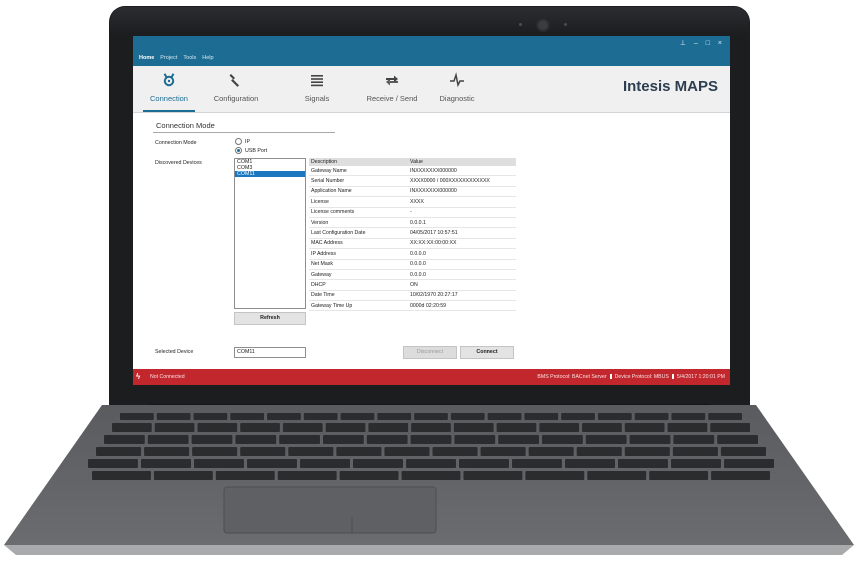 The width and height of the screenshot is (858, 562). I want to click on property-value: 0000d 02:20:59, so click(462, 306).